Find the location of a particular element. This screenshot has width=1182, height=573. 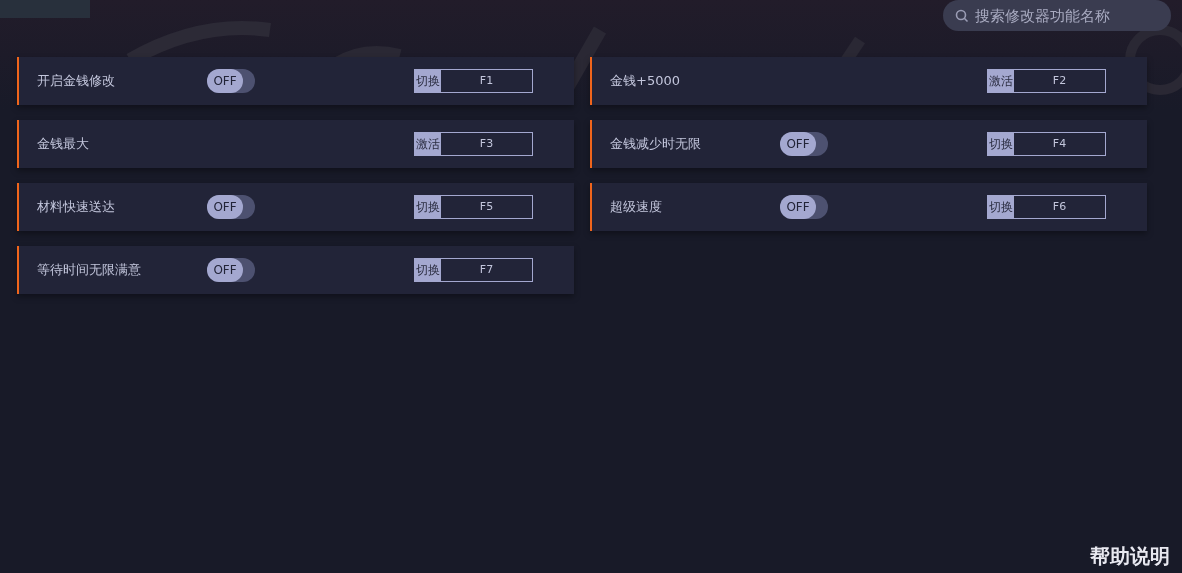

feature-name: 金钱减少时无限 is located at coordinates (655, 144).